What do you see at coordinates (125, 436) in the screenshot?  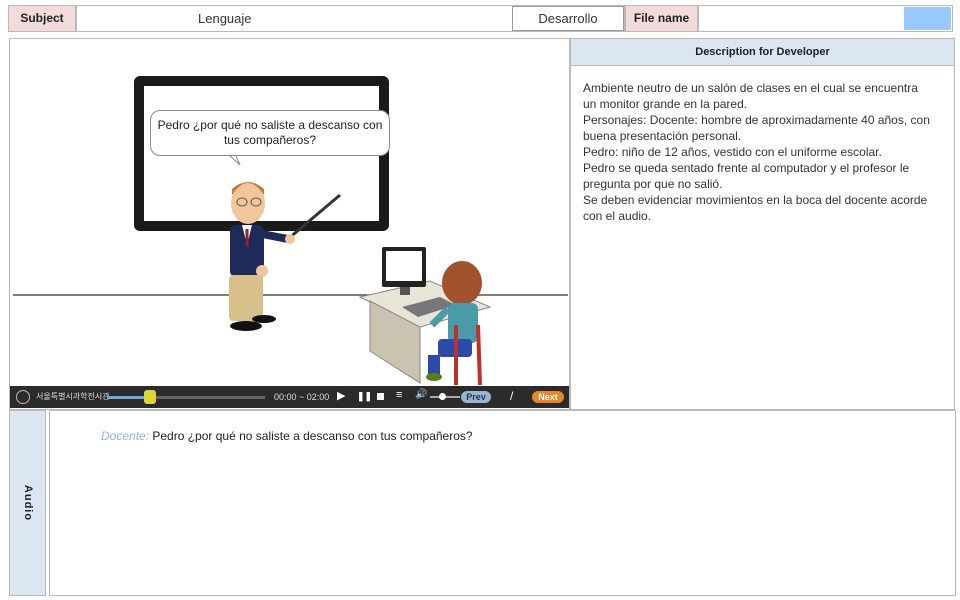 I see `audio-speaker: Docente:` at bounding box center [125, 436].